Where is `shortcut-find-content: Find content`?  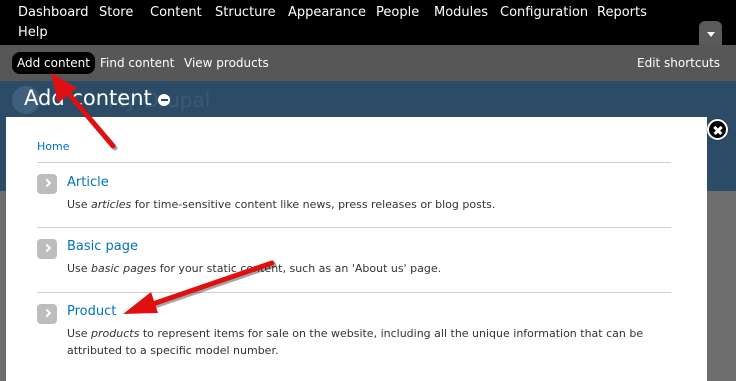
shortcut-find-content: Find content is located at coordinates (137, 63).